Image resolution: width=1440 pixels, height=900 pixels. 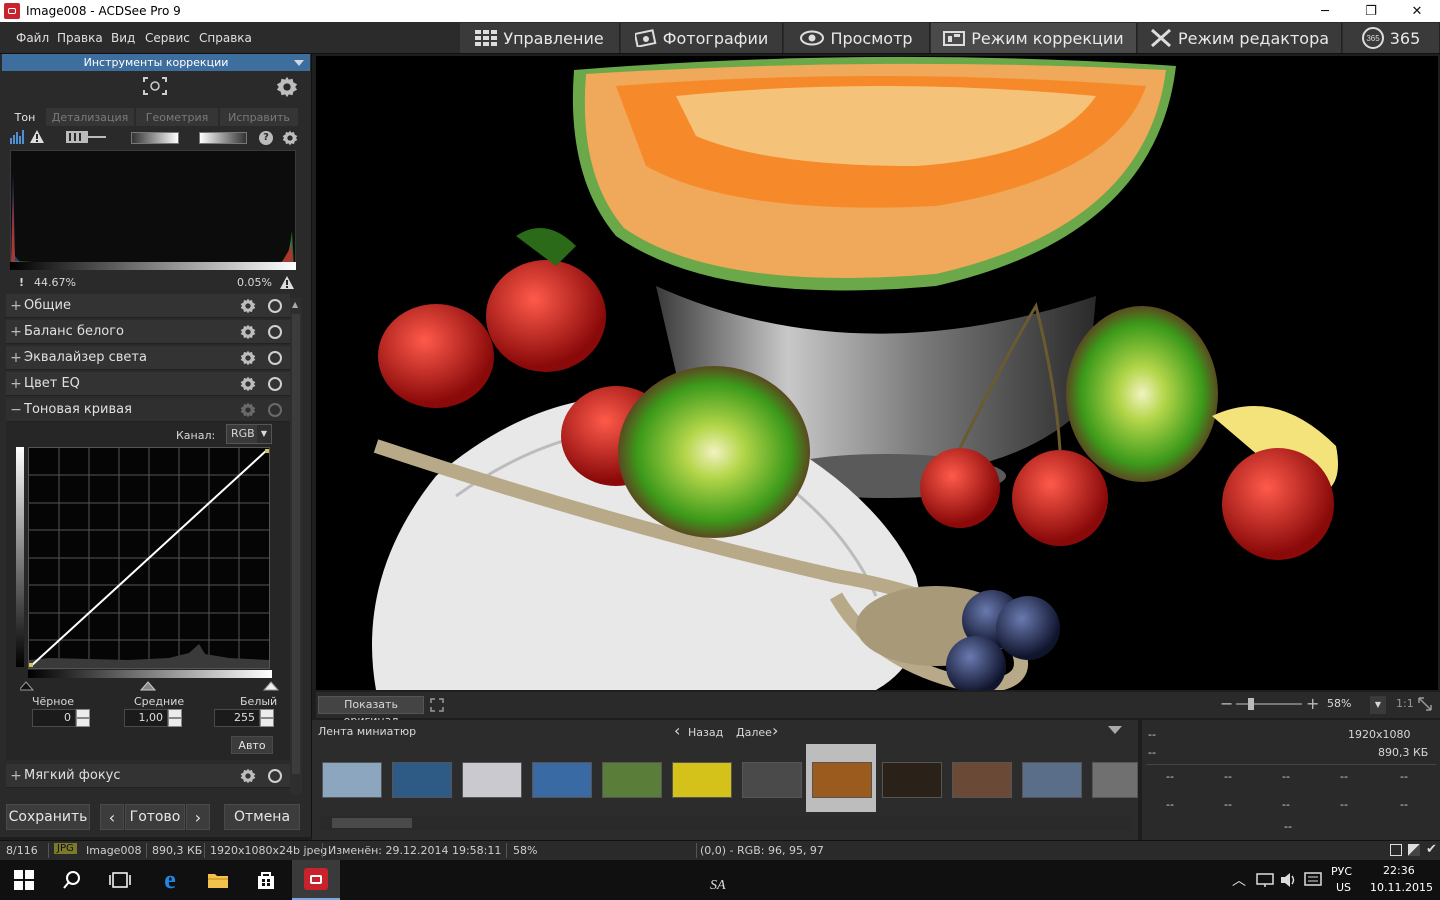 I want to click on clock-date: 10.11.2015, so click(x=1401, y=887).